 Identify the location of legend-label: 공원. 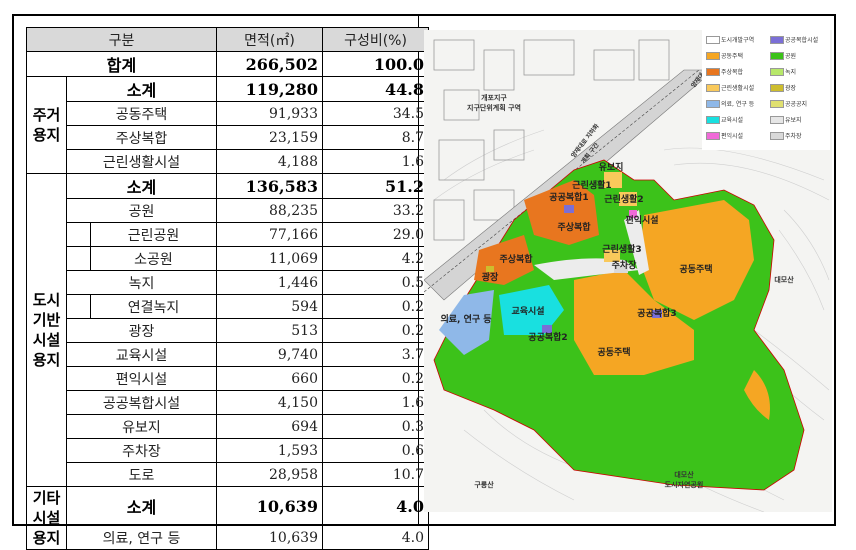
(791, 56).